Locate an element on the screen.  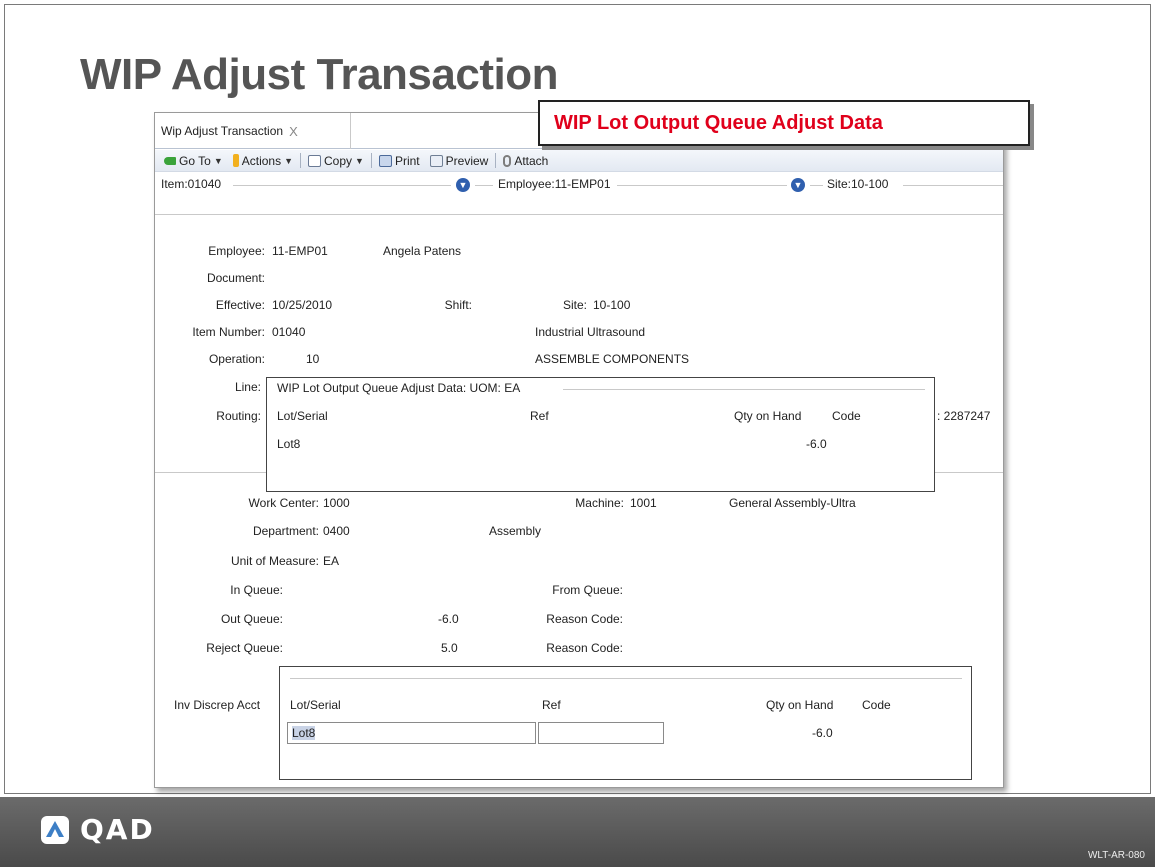
routing-label: Routing: is located at coordinates (238, 416).